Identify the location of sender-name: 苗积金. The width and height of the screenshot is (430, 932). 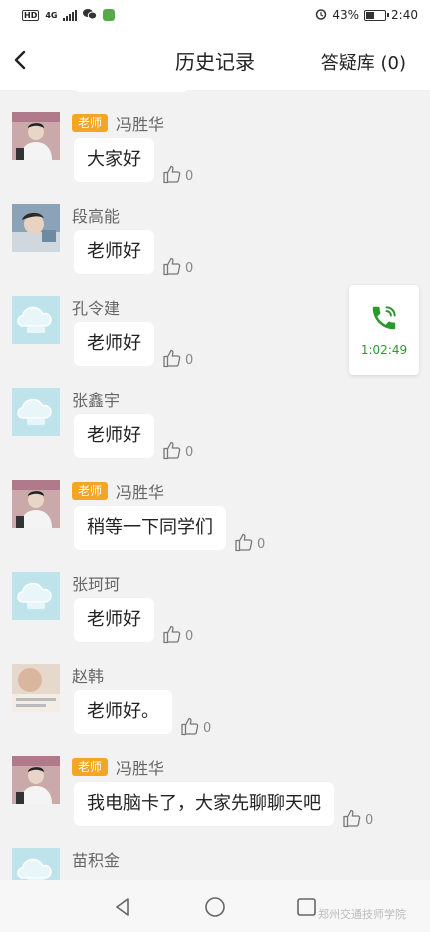
(96, 860).